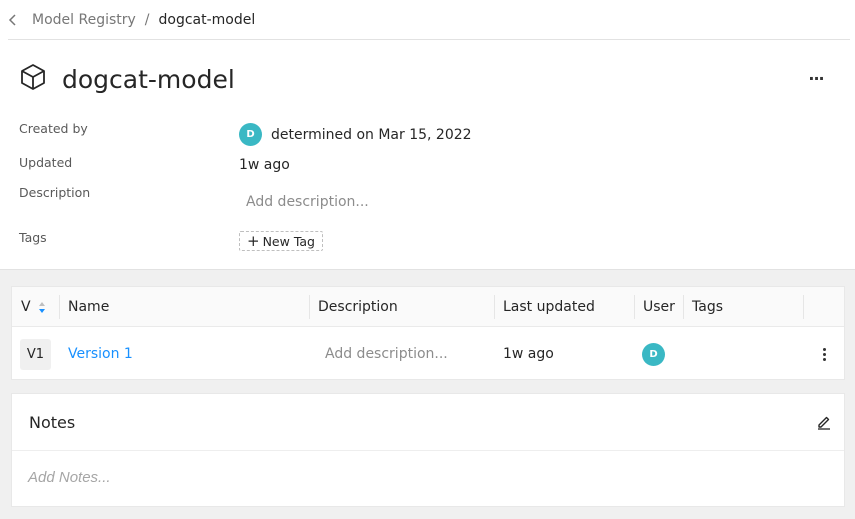 The image size is (855, 519). I want to click on page-title: dogcat-model, so click(148, 79).